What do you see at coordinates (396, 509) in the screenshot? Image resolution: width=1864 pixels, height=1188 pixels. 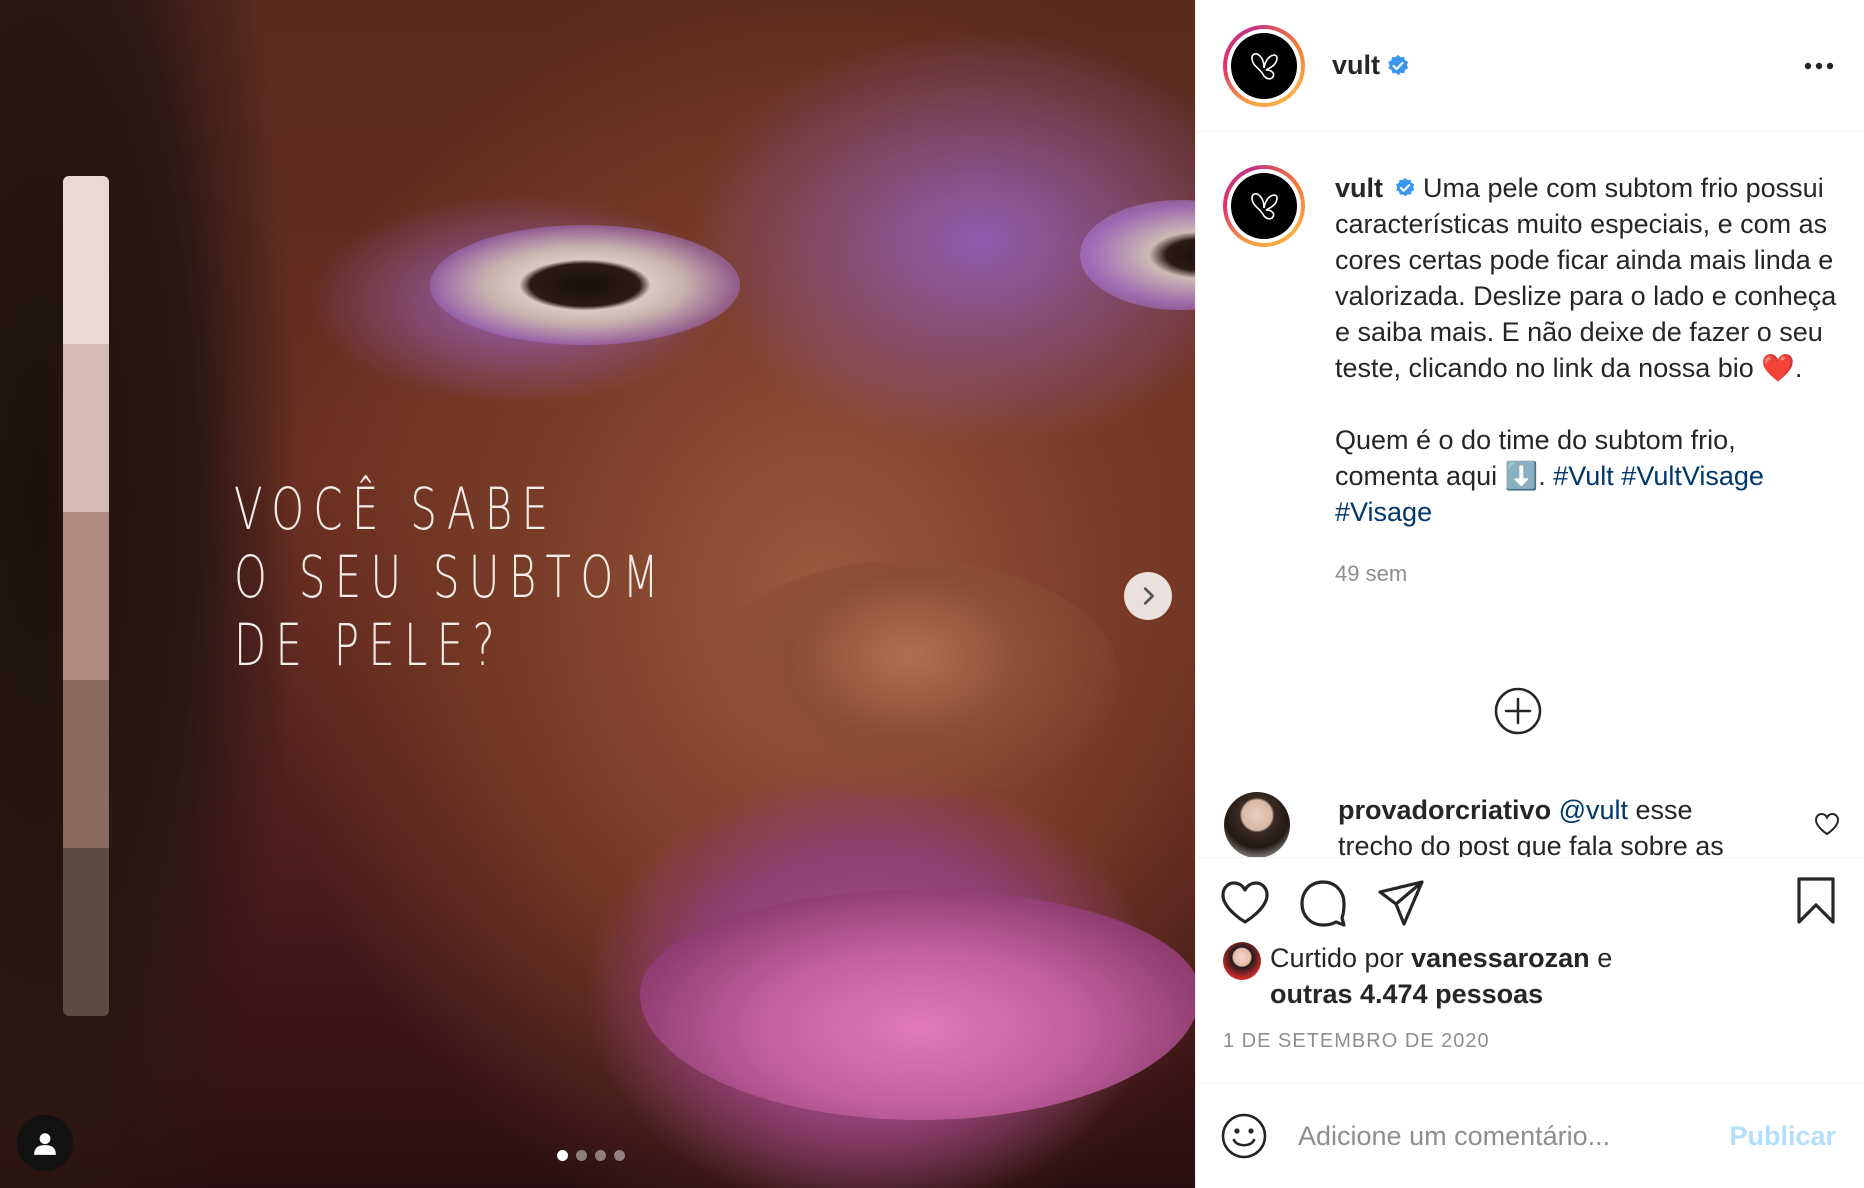 I see `headline-line-1: VOCÊ SABE` at bounding box center [396, 509].